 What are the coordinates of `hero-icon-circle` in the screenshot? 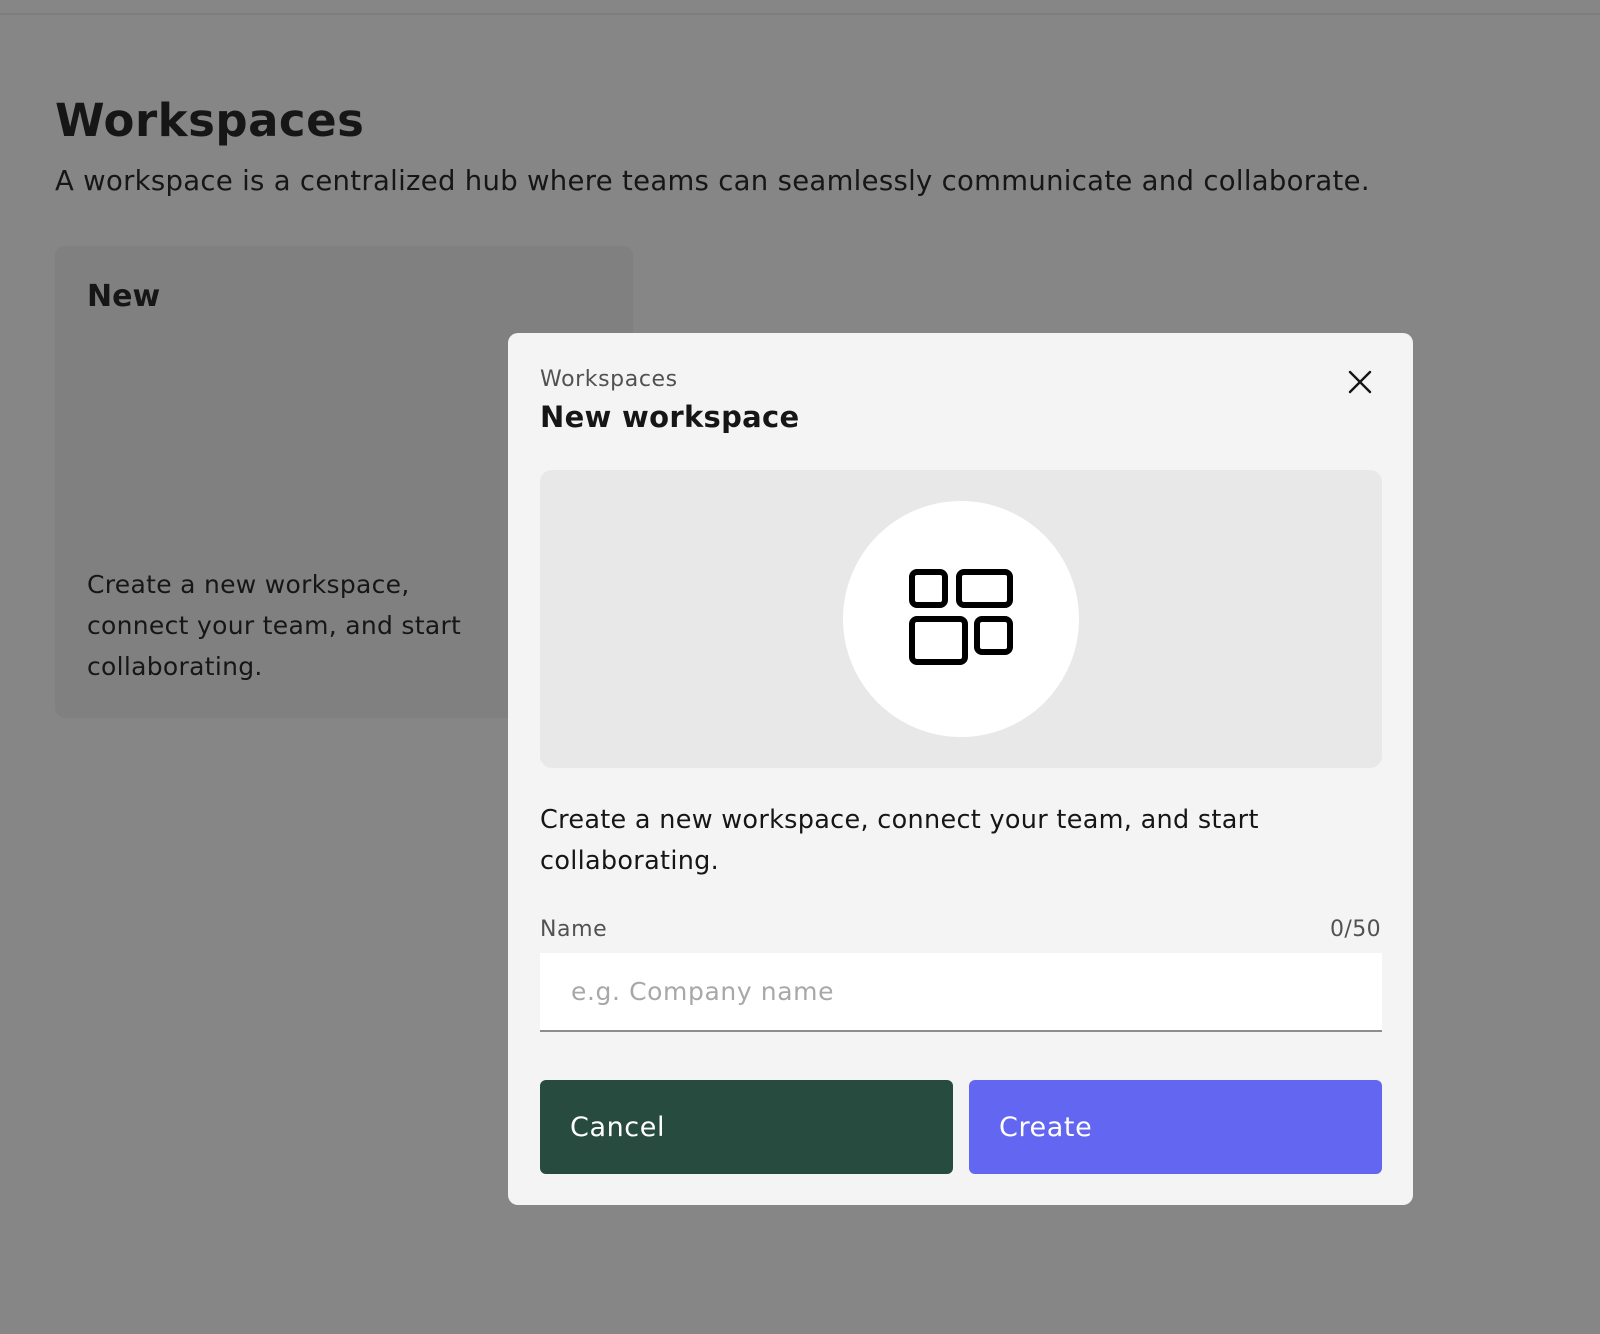 It's located at (961, 619).